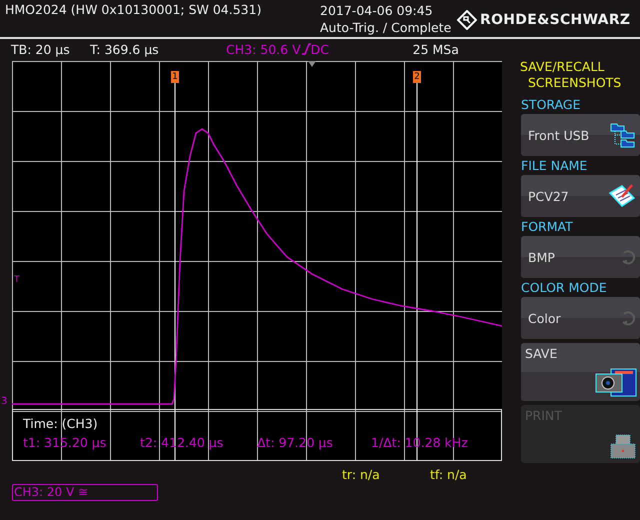  Describe the element at coordinates (555, 20) in the screenshot. I see `brand-name: ROHDE&SCHWARZ` at that location.